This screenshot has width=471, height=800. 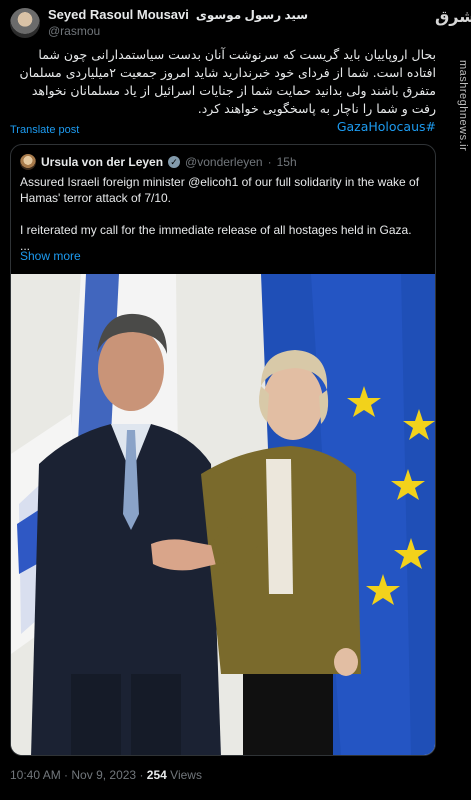 I want to click on show-more-link: Show more, so click(x=50, y=256).